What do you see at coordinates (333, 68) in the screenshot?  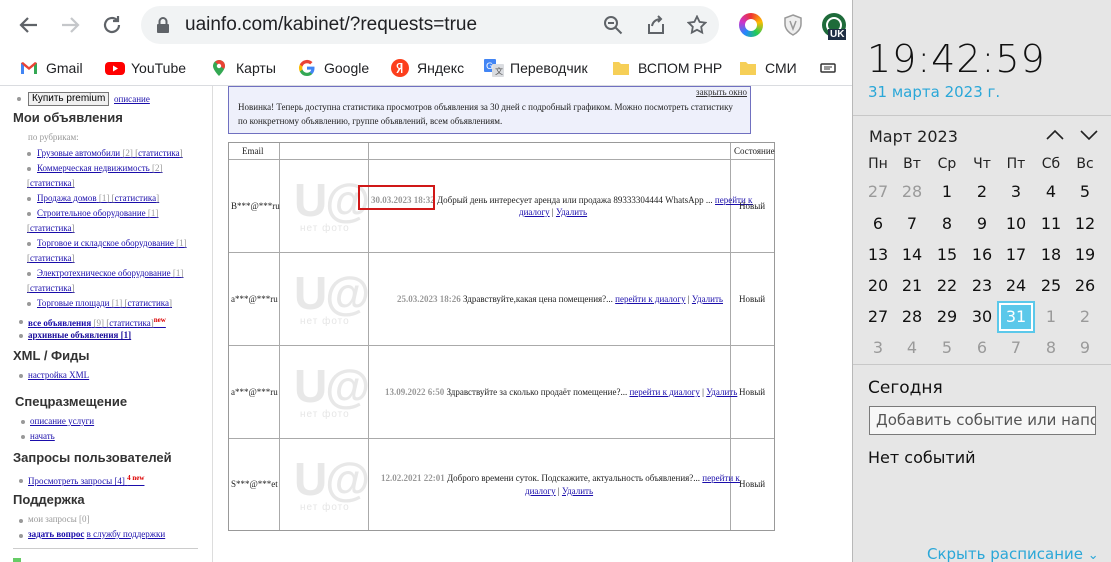 I see `bookmark-google: Google` at bounding box center [333, 68].